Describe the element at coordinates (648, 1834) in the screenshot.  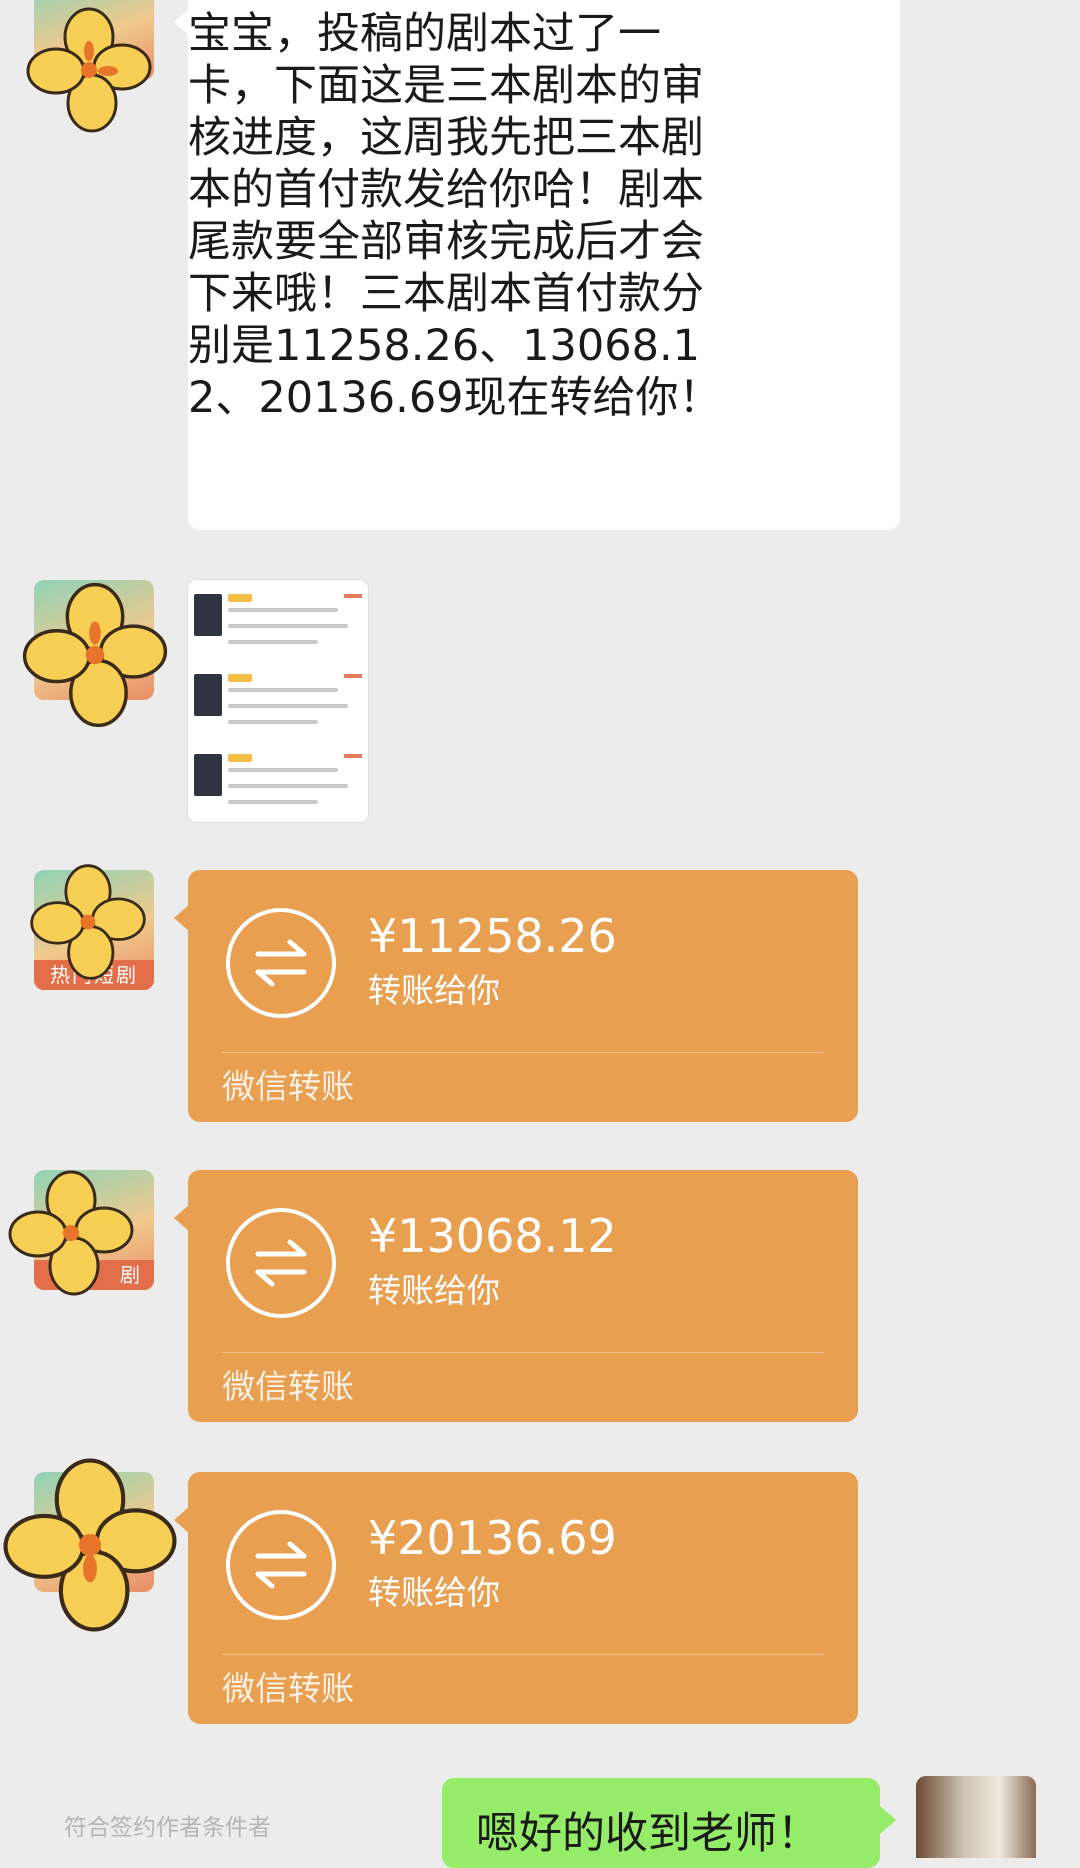
I see `reply-message: 嗯好的收到老师！` at that location.